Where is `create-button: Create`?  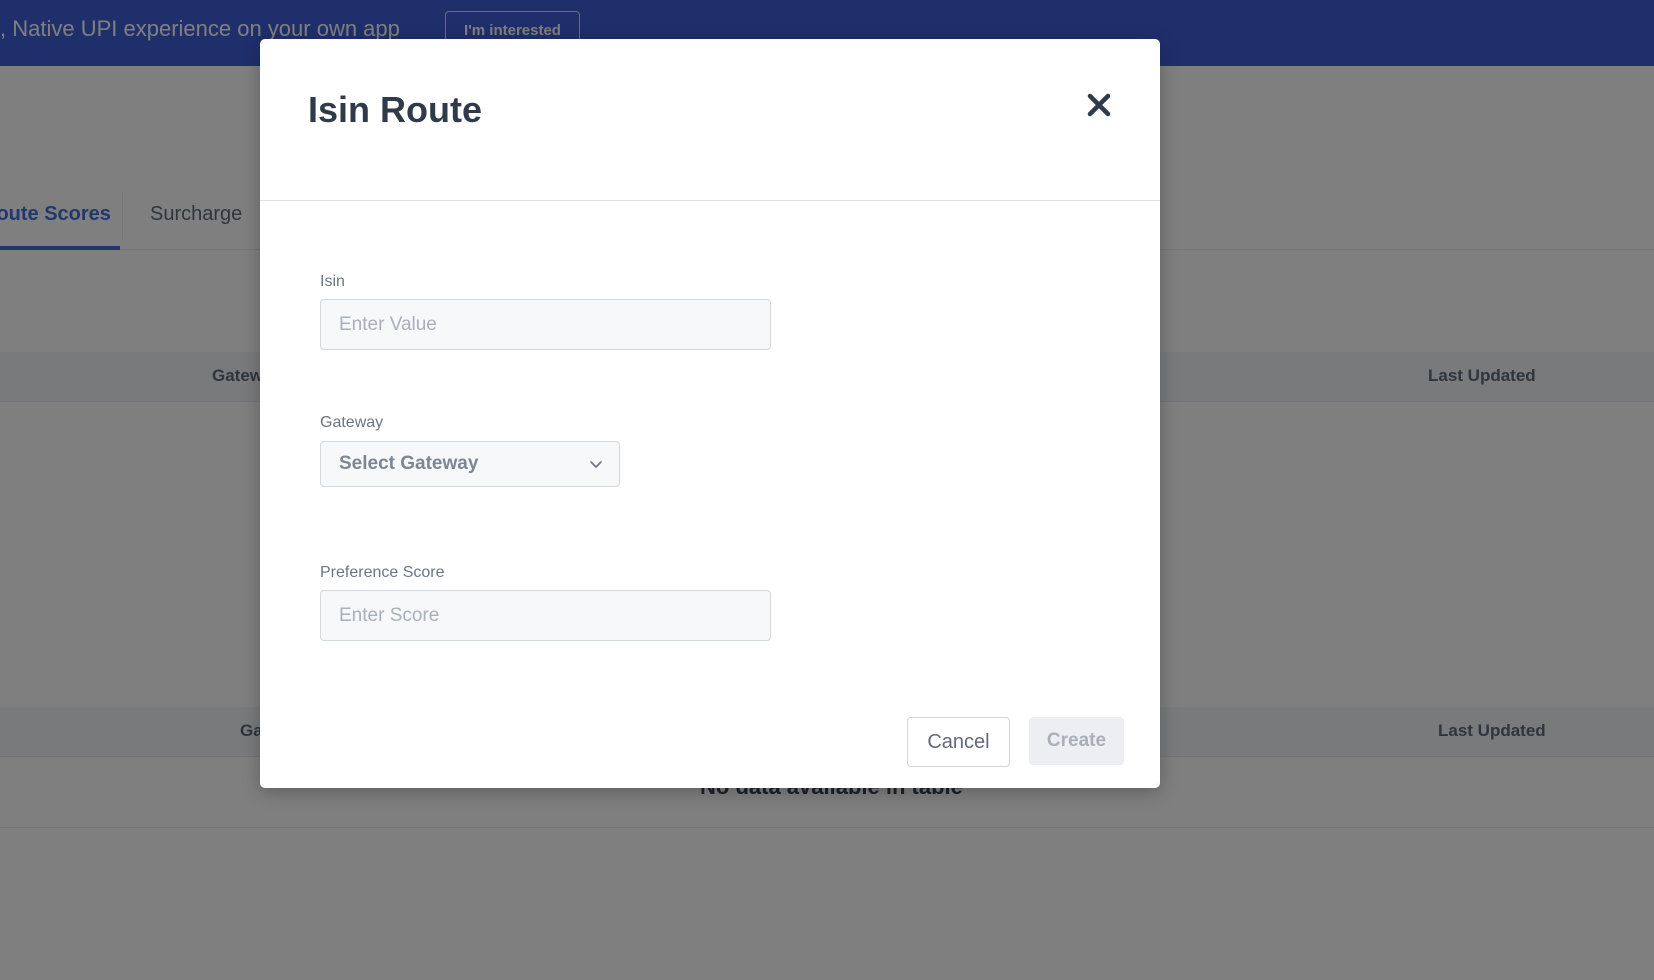 create-button: Create is located at coordinates (1076, 741).